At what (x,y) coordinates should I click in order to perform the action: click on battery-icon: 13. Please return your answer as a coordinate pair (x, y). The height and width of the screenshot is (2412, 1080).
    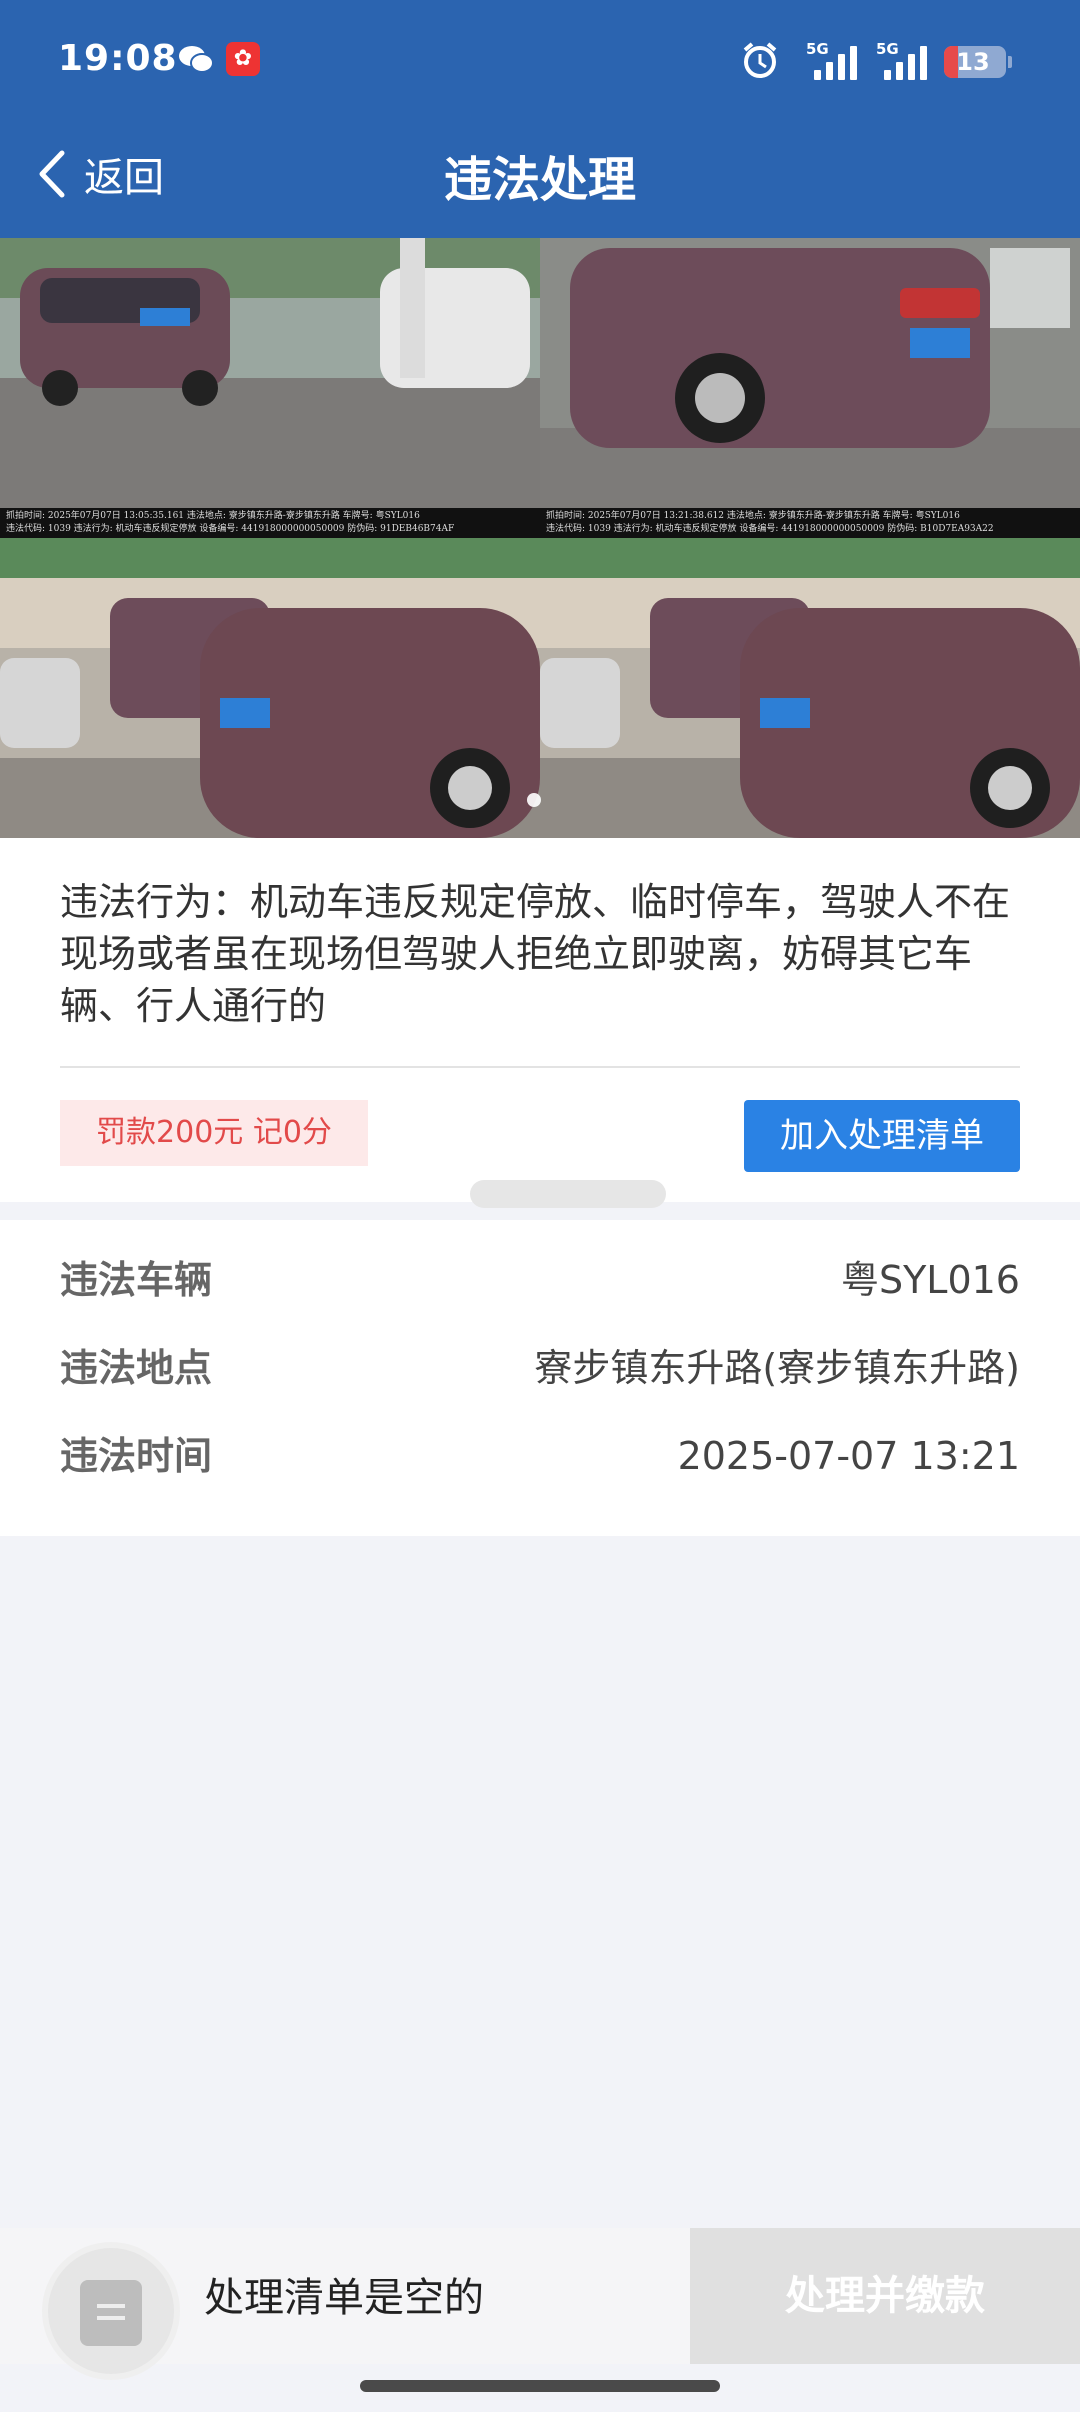
    Looking at the image, I should click on (978, 62).